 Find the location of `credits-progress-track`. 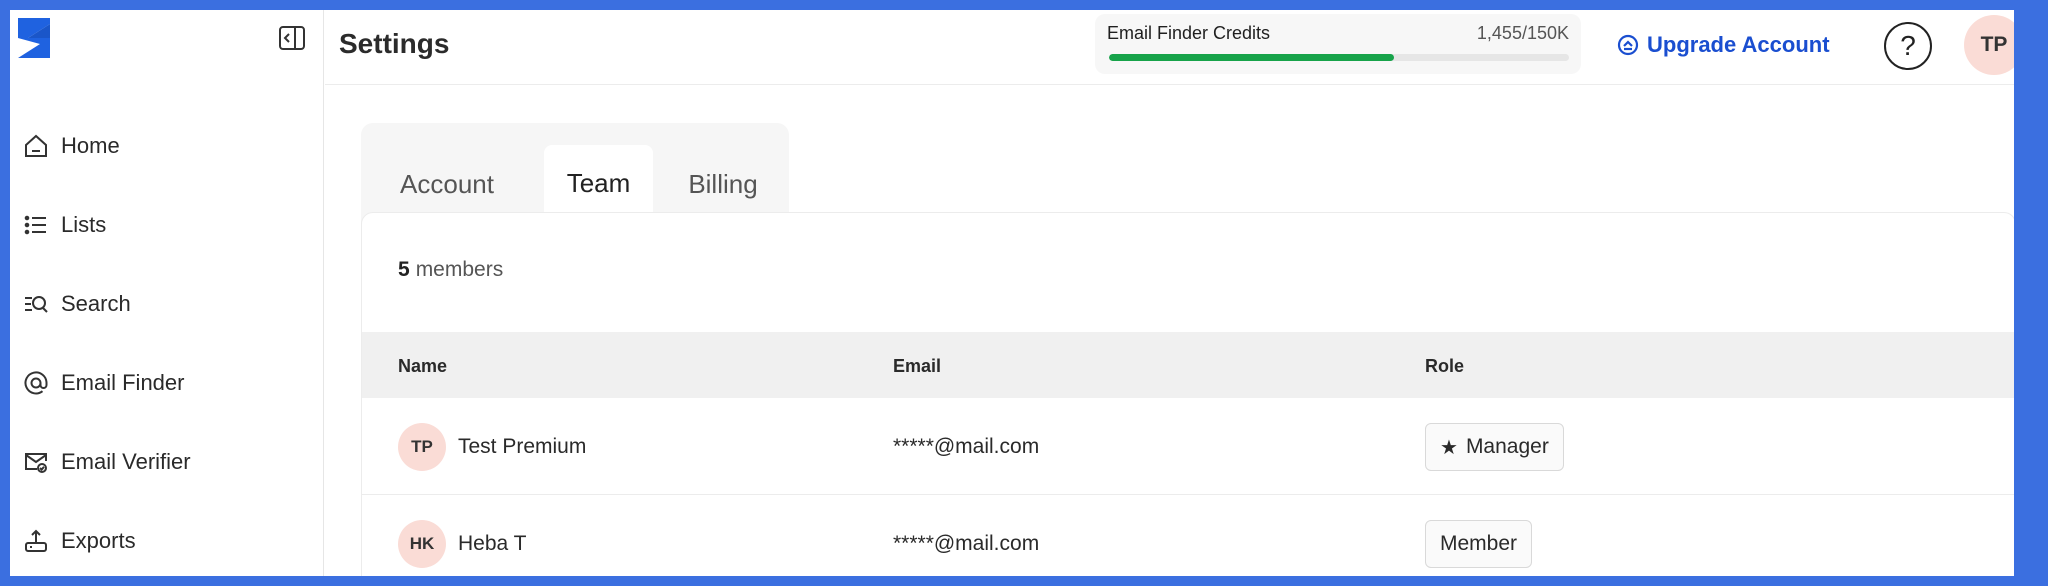

credits-progress-track is located at coordinates (1339, 57).